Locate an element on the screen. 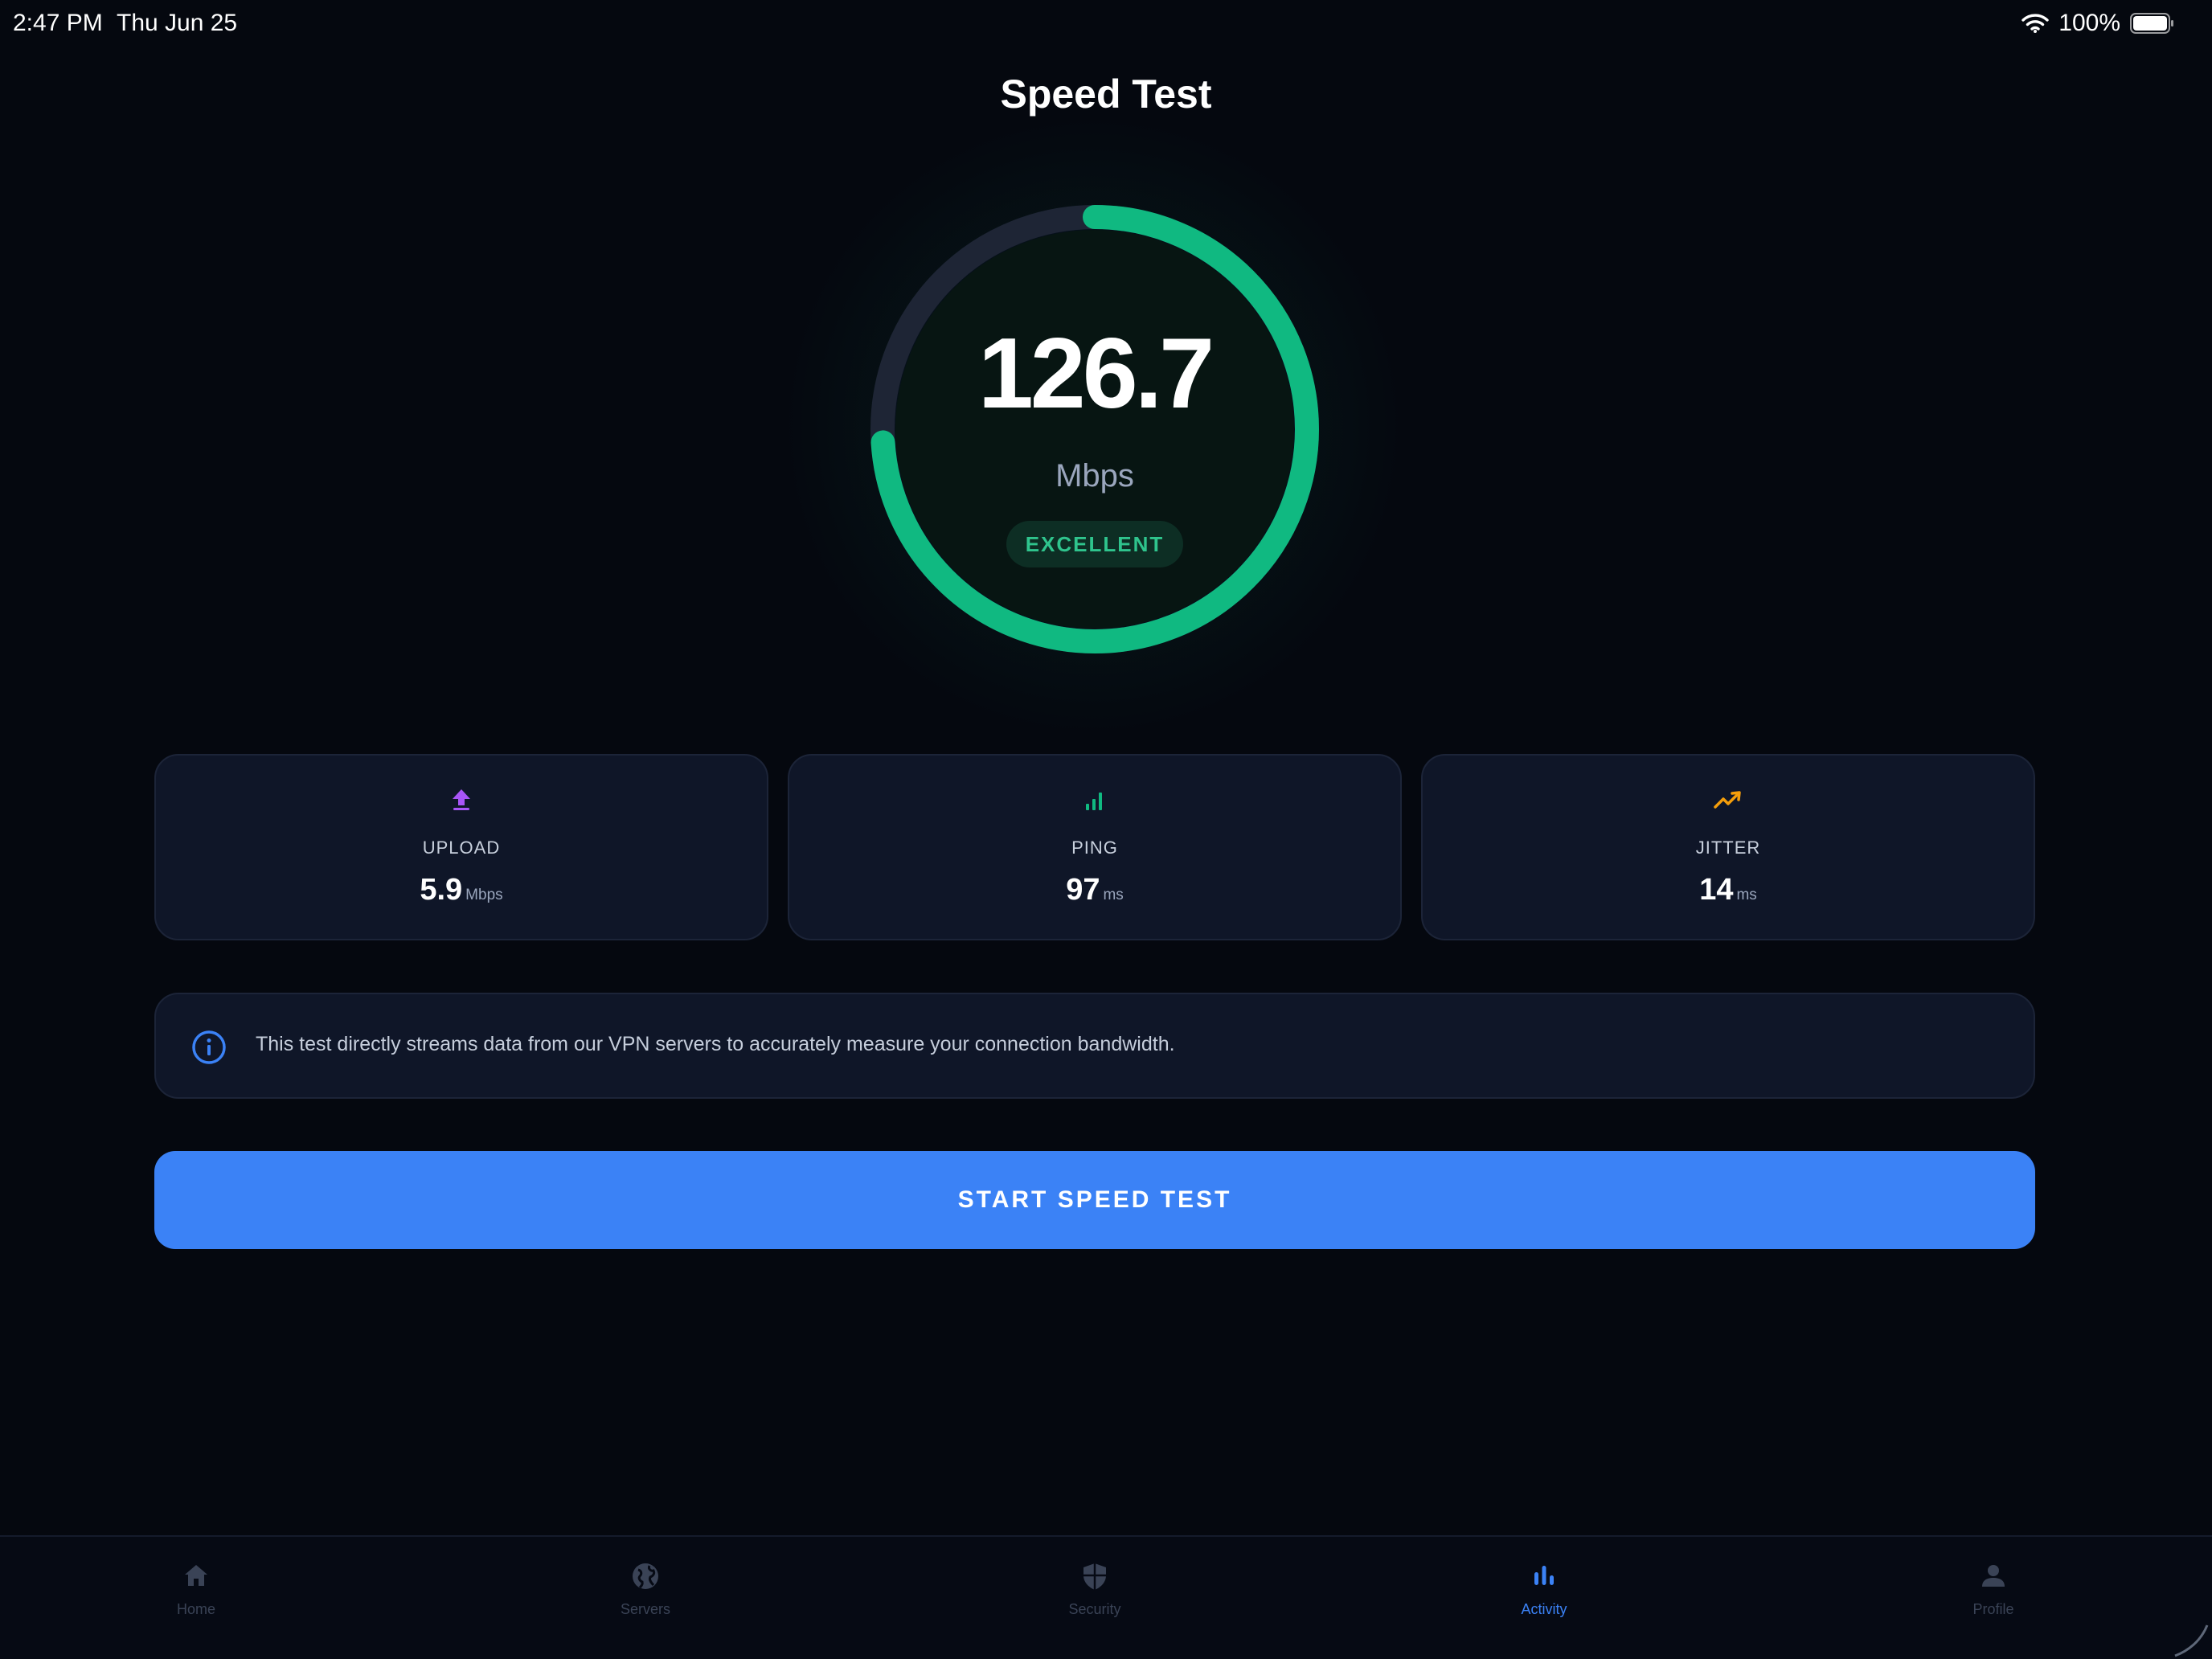 The height and width of the screenshot is (1659, 2212). jitter-card: JITTER 14 ms is located at coordinates (1728, 847).